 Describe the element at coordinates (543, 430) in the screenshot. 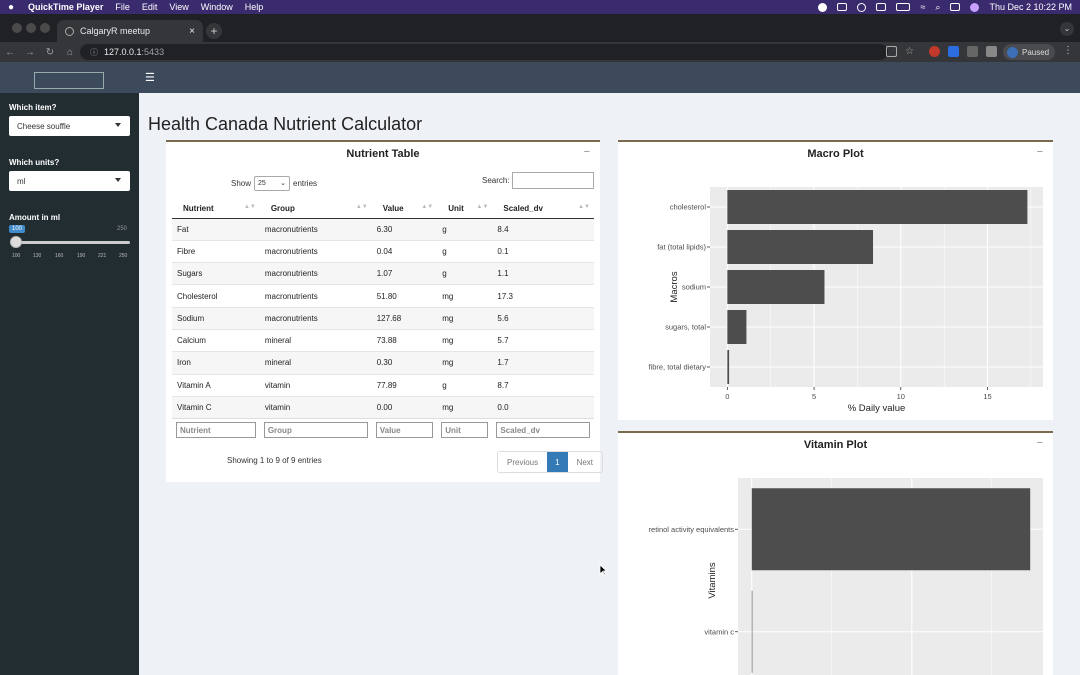

I see `filter-input-scaled-dv: Scaled_dv` at that location.